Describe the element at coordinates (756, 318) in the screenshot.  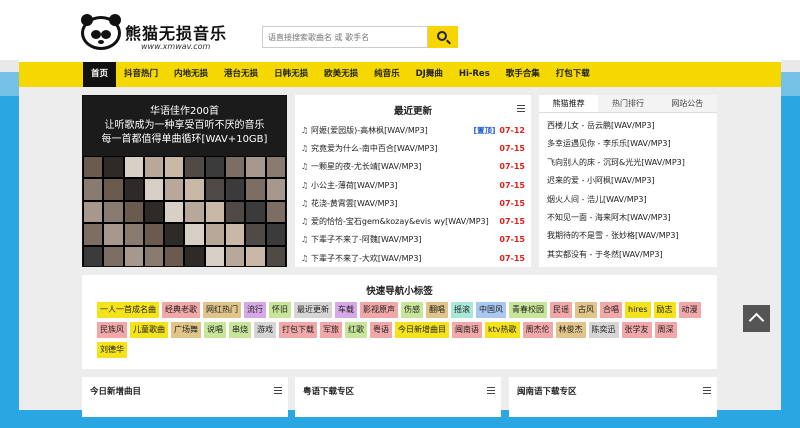
I see `back-to-top-button` at that location.